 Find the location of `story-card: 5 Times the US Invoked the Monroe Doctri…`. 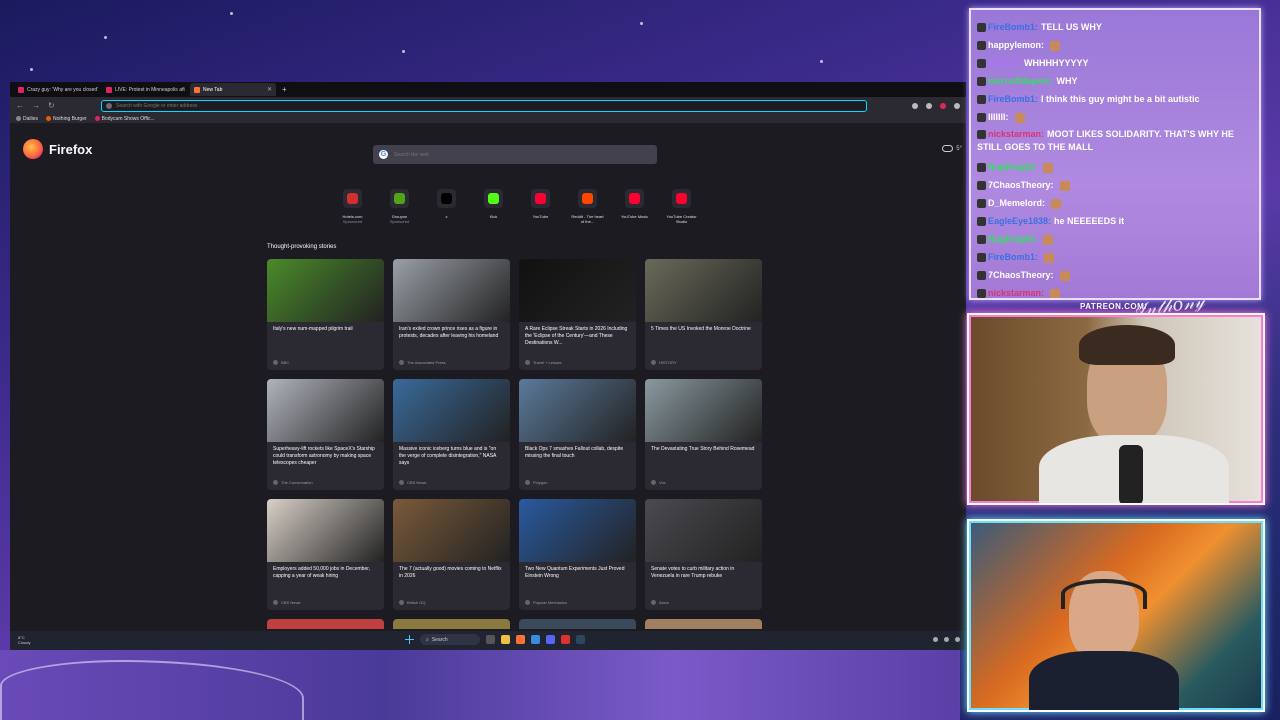

story-card: 5 Times the US Invoked the Monroe Doctri… is located at coordinates (703, 314).